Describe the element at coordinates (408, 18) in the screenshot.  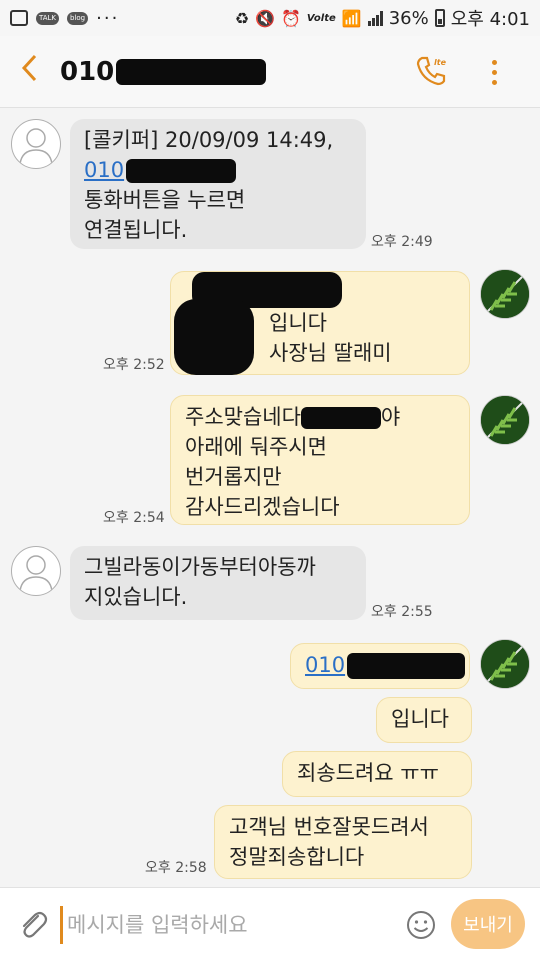
I see `battery-percent: 36%` at that location.